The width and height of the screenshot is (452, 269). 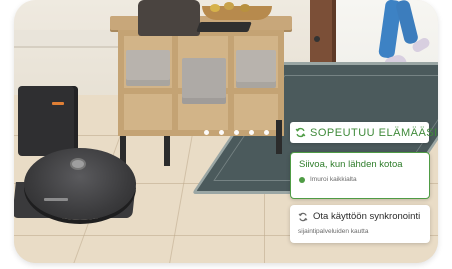 I want to click on window-sill, so click(x=74, y=39).